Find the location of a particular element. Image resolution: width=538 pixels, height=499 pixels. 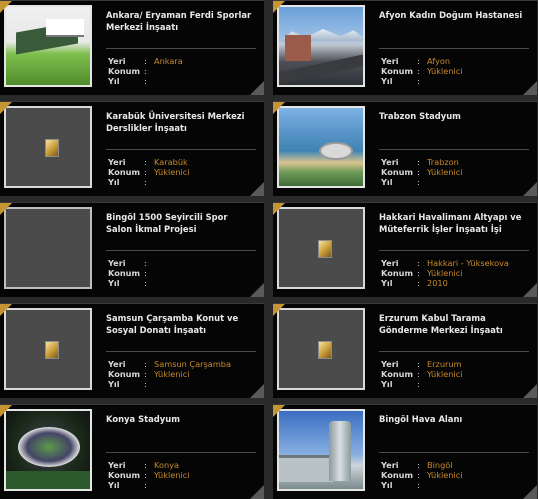

year-value: 2010 is located at coordinates (437, 283).